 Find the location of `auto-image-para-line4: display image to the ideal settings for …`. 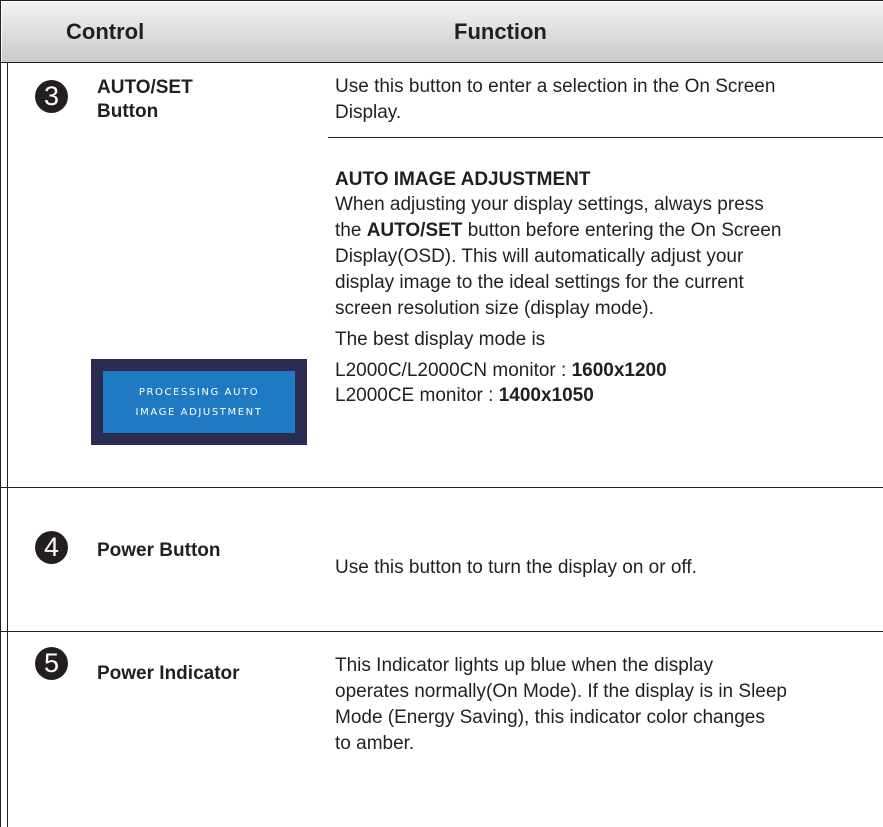

auto-image-para-line4: display image to the ideal settings for … is located at coordinates (539, 282).